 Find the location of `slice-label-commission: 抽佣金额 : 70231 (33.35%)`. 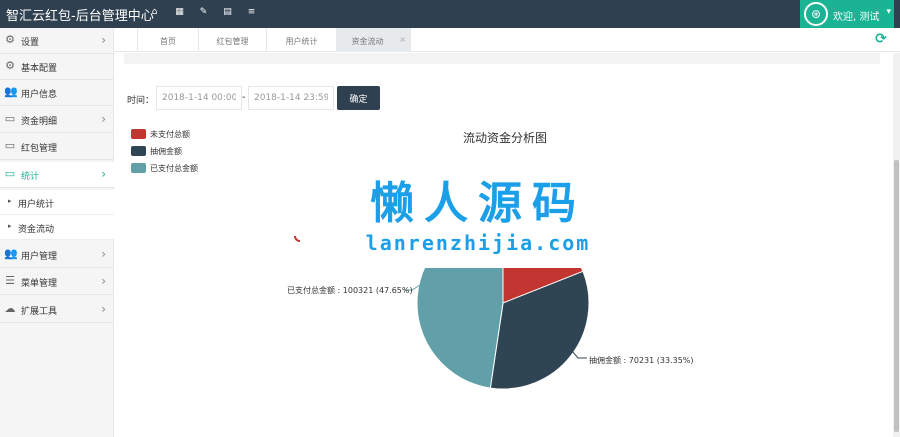

slice-label-commission: 抽佣金额 : 70231 (33.35%) is located at coordinates (641, 360).